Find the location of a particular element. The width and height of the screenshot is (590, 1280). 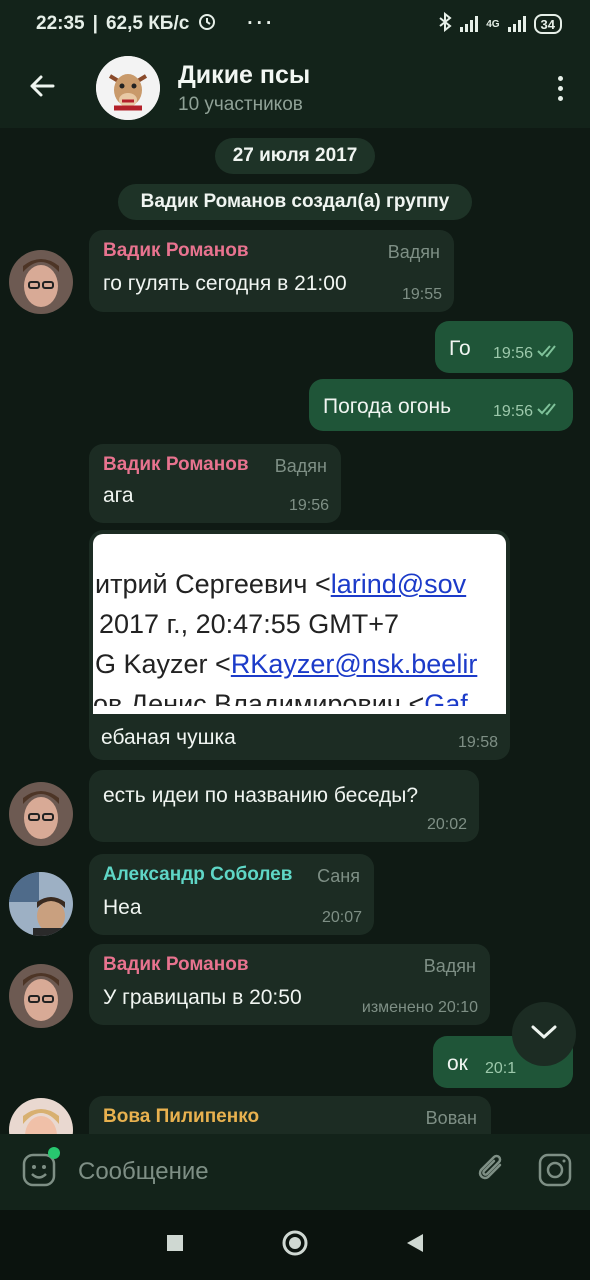

status-bar: 22:35 | 62,5 КБ/с ··· 4G 34 is located at coordinates (295, 24).